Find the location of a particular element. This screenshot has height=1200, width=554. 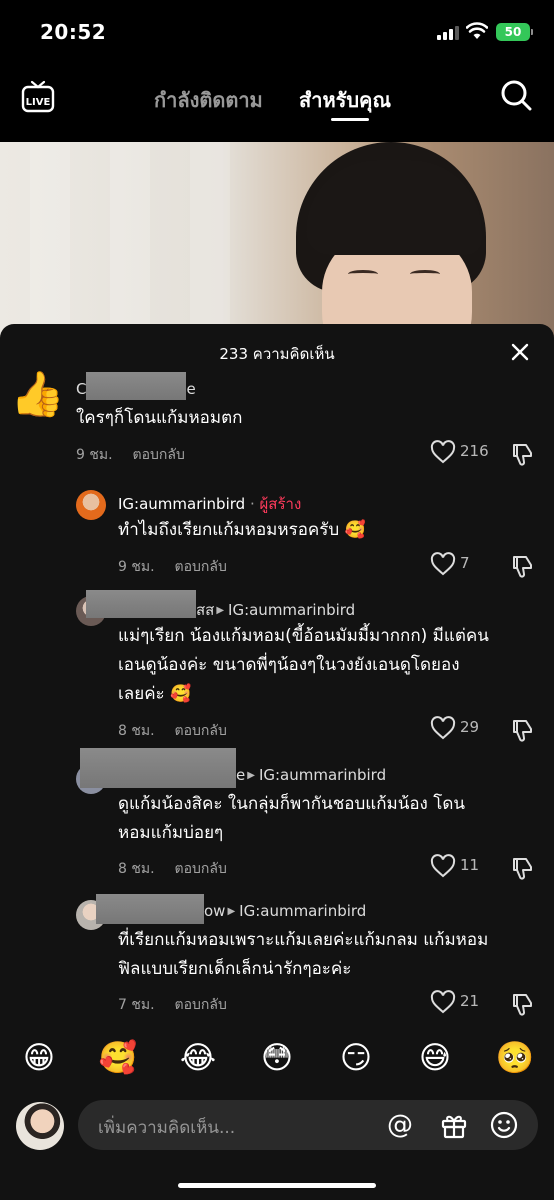

like-button: 29 is located at coordinates (465, 728).